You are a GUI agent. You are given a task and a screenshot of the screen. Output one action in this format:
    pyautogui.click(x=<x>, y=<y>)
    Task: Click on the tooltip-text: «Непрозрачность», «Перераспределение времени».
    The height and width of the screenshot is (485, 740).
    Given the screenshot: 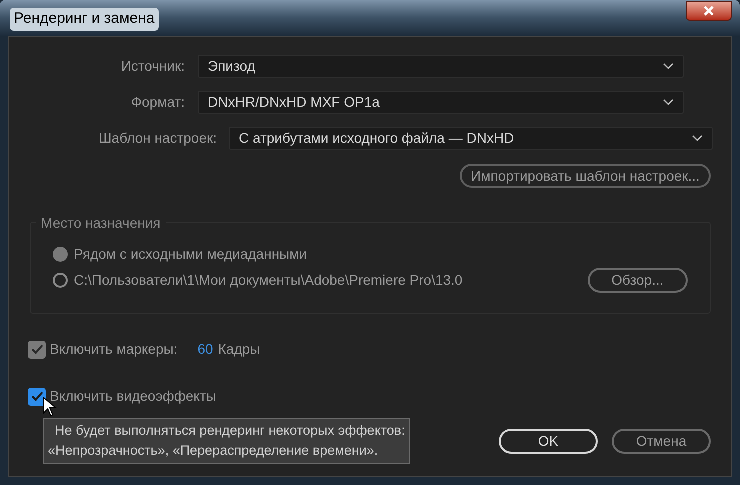 What is the action you would take?
    pyautogui.click(x=214, y=451)
    